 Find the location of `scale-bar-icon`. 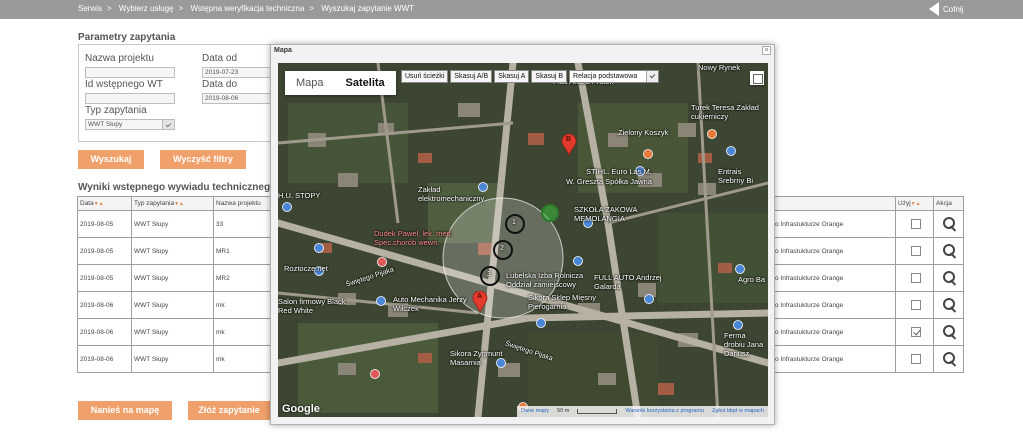

scale-bar-icon is located at coordinates (597, 411).